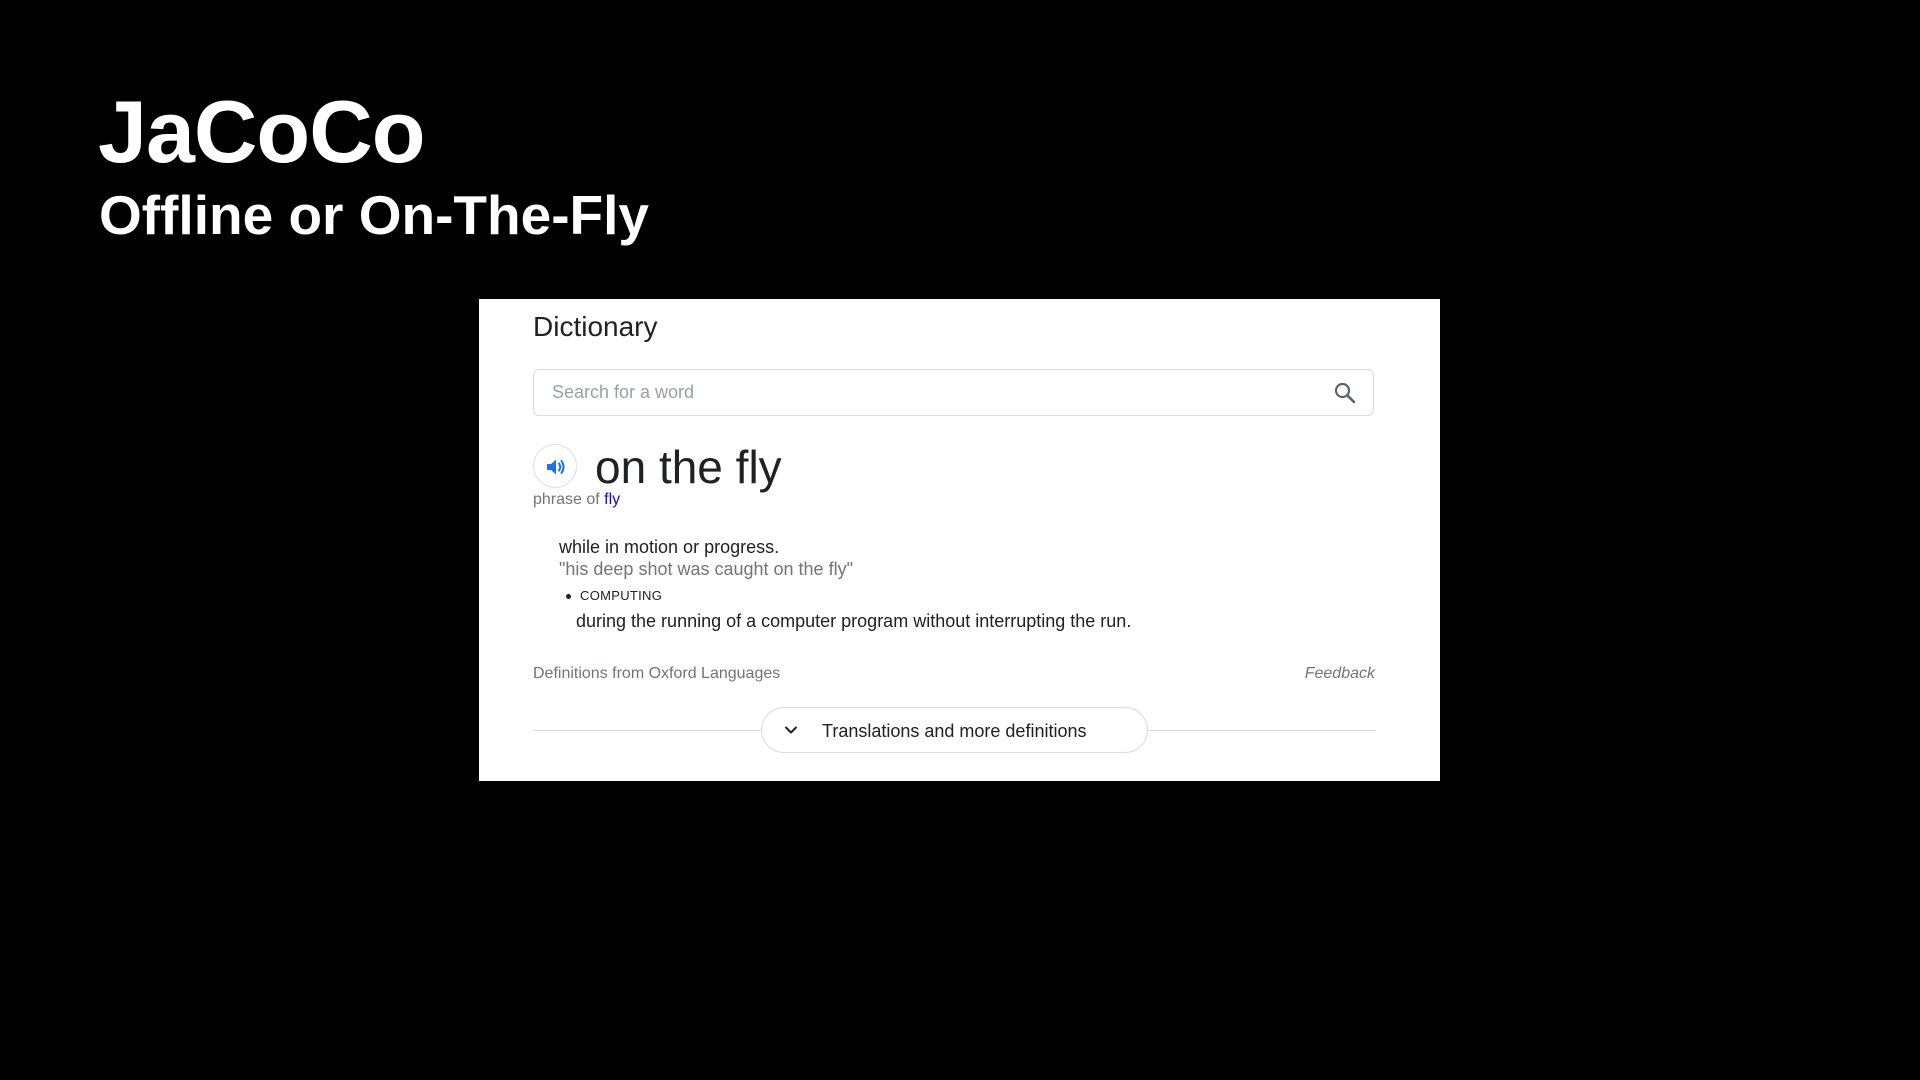  What do you see at coordinates (706, 569) in the screenshot?
I see `example-1: "his deep shot was caught on the fly"` at bounding box center [706, 569].